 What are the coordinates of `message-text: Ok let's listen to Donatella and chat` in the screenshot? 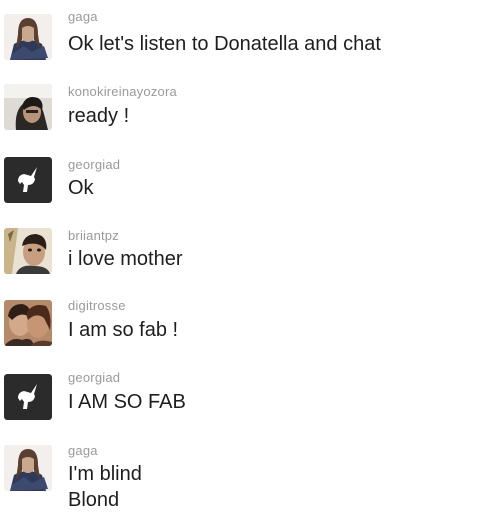 It's located at (224, 44).